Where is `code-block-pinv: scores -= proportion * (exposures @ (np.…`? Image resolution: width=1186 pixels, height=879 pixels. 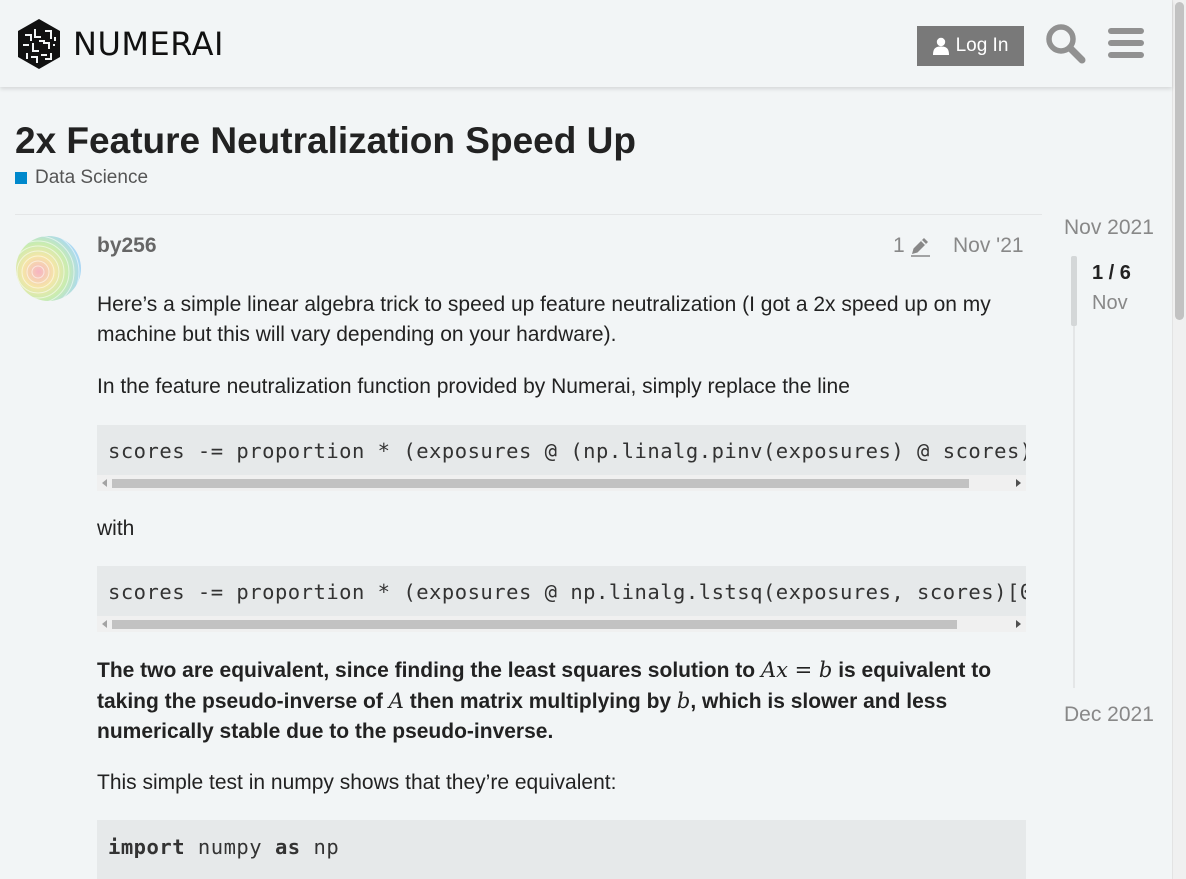 code-block-pinv: scores -= proportion * (exposures @ (np.… is located at coordinates (561, 458).